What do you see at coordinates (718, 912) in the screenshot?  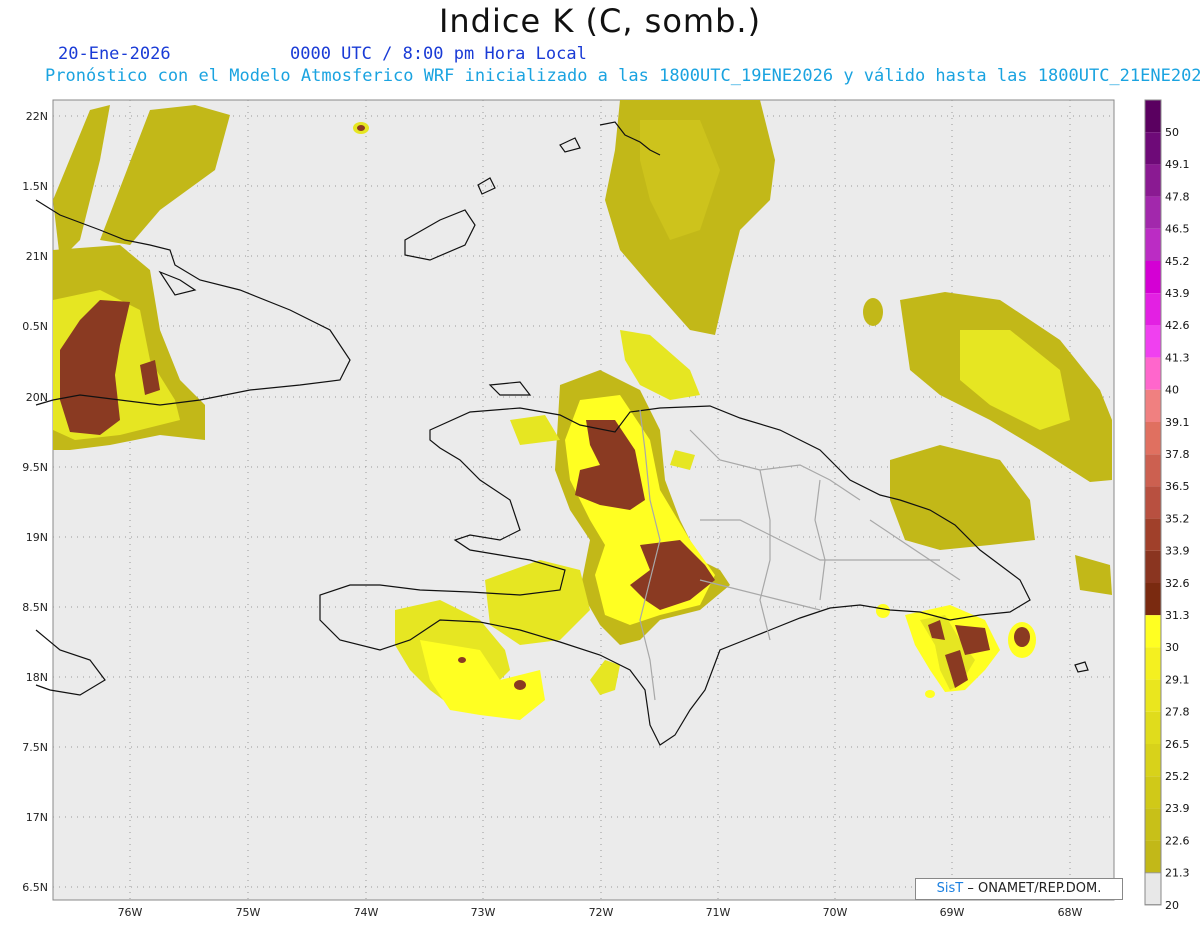 I see `lon-label: 71W` at bounding box center [718, 912].